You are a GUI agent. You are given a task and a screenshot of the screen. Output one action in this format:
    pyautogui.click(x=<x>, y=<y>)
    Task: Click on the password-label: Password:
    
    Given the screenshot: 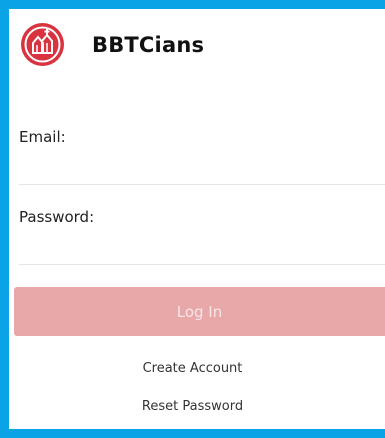 What is the action you would take?
    pyautogui.click(x=57, y=217)
    